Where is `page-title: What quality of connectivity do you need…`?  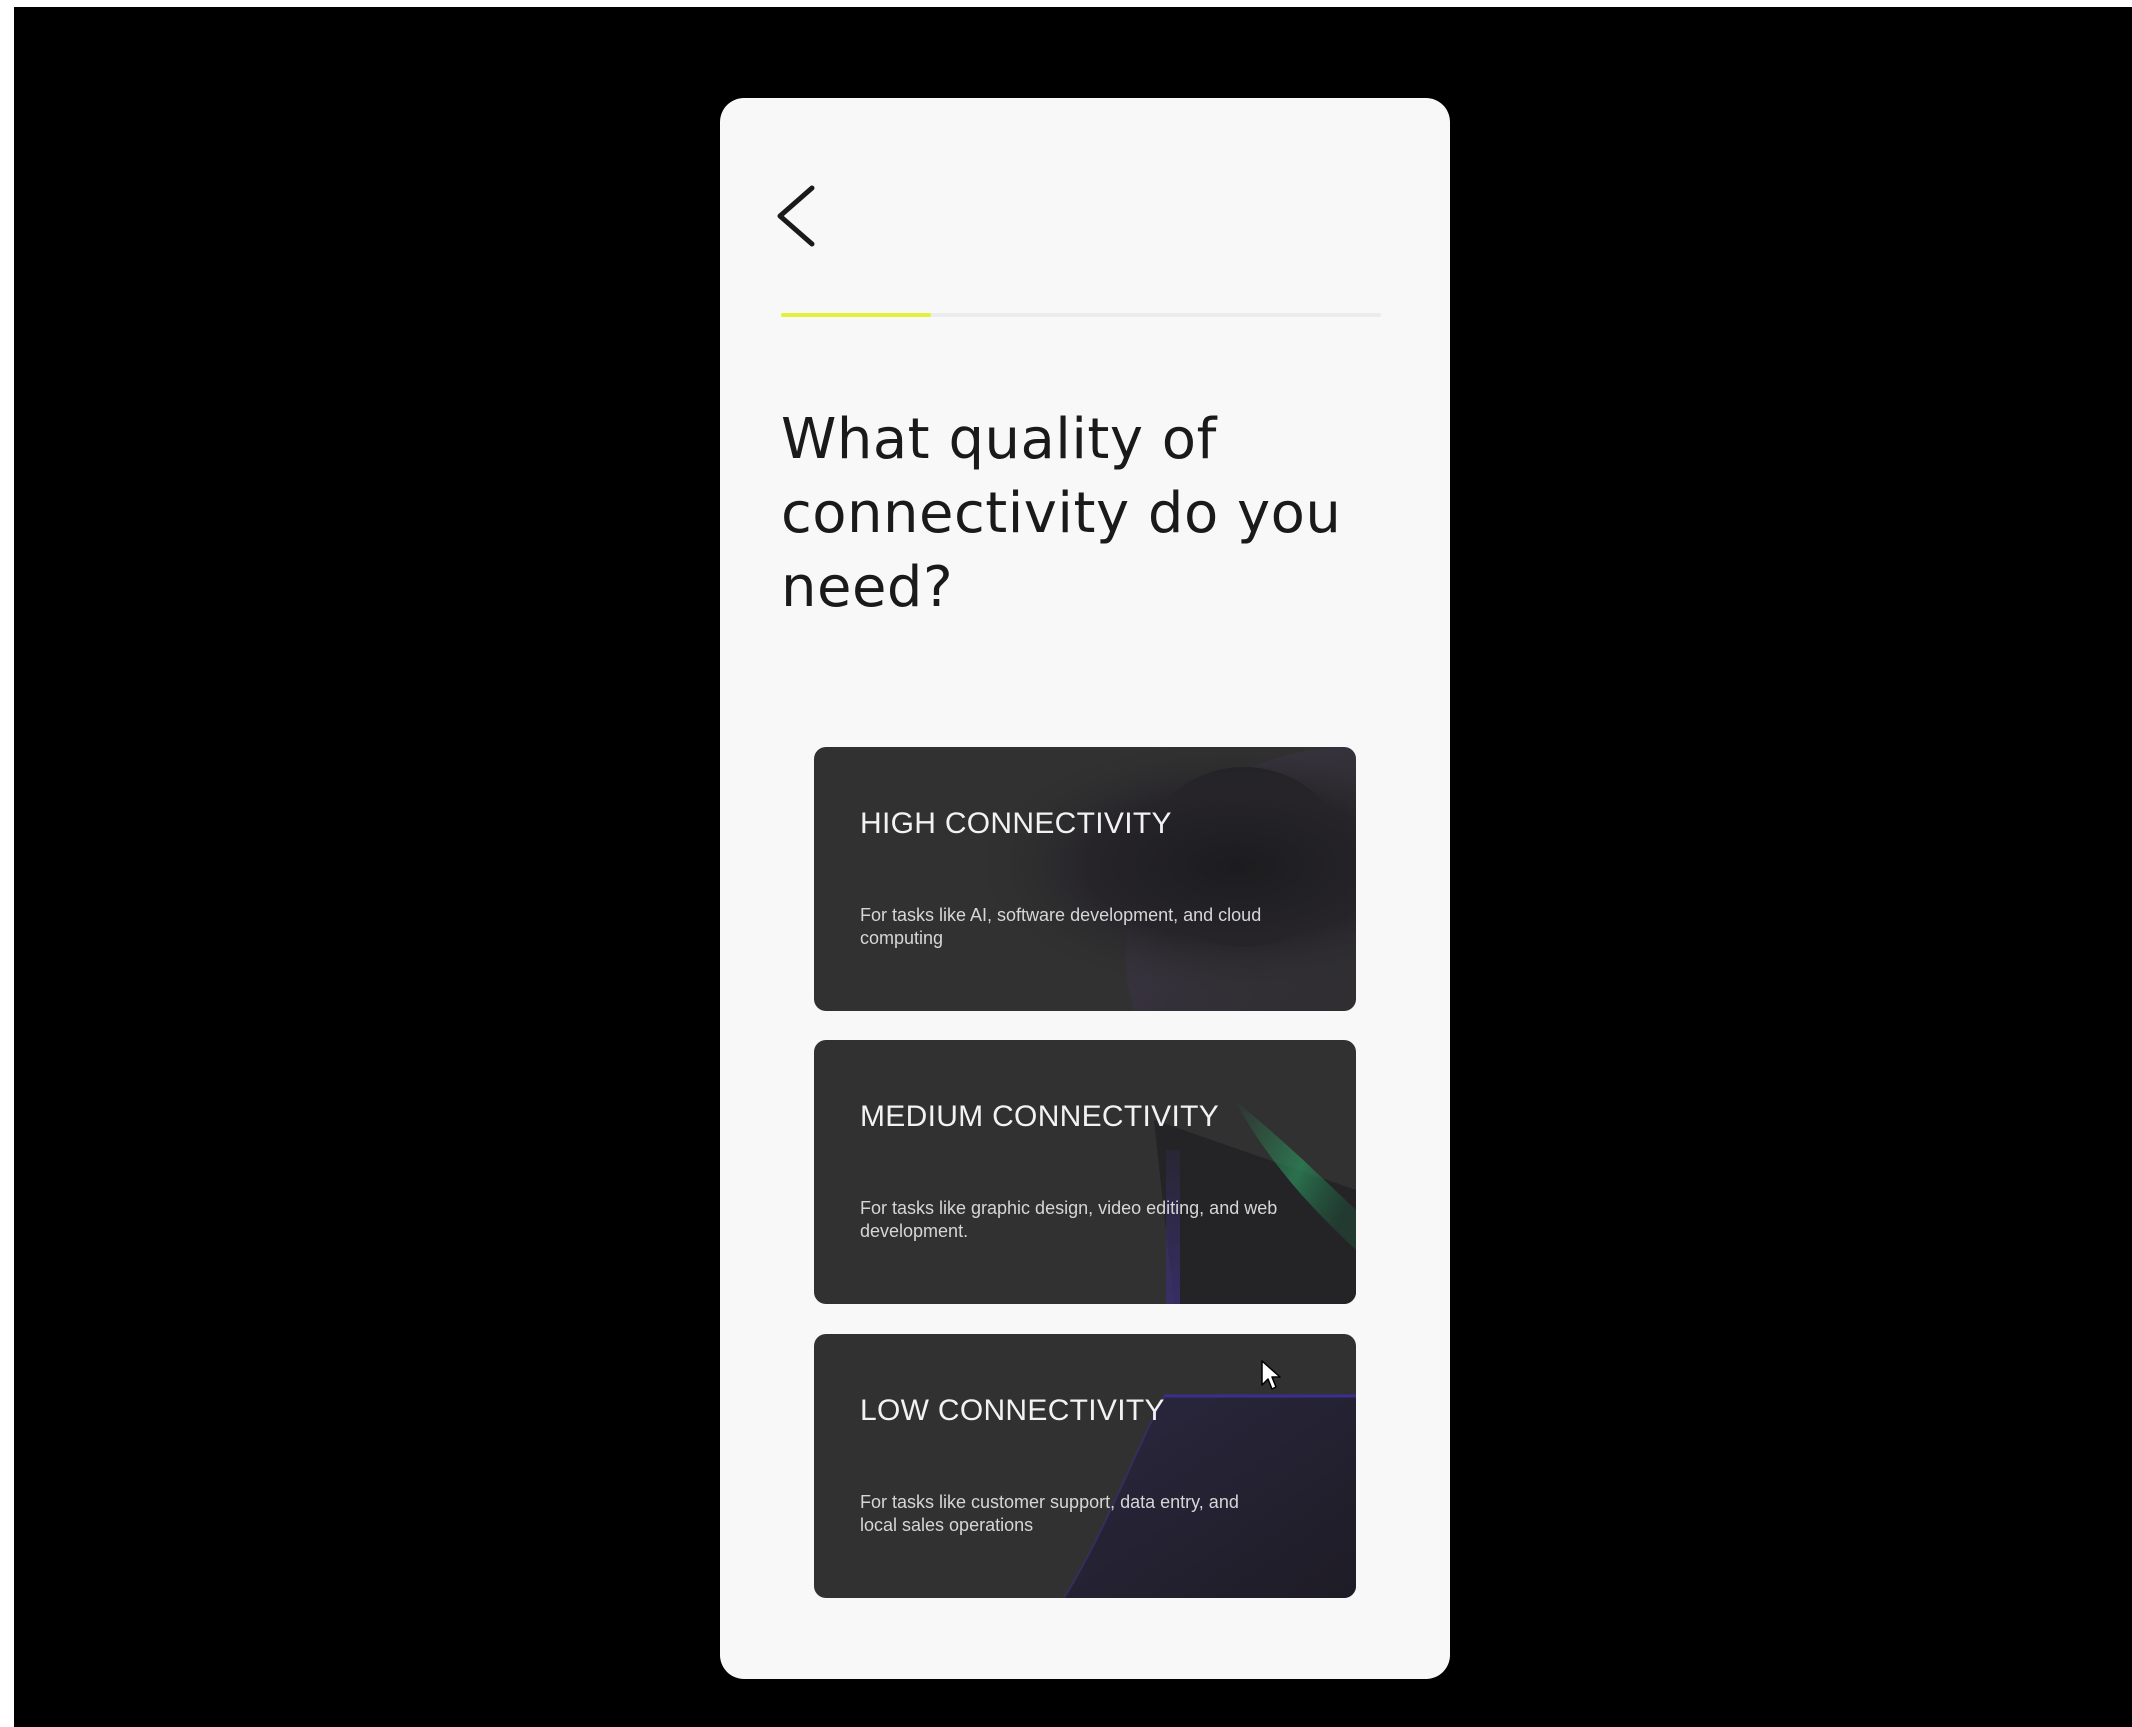
page-title: What quality of connectivity do you need… is located at coordinates (1061, 513).